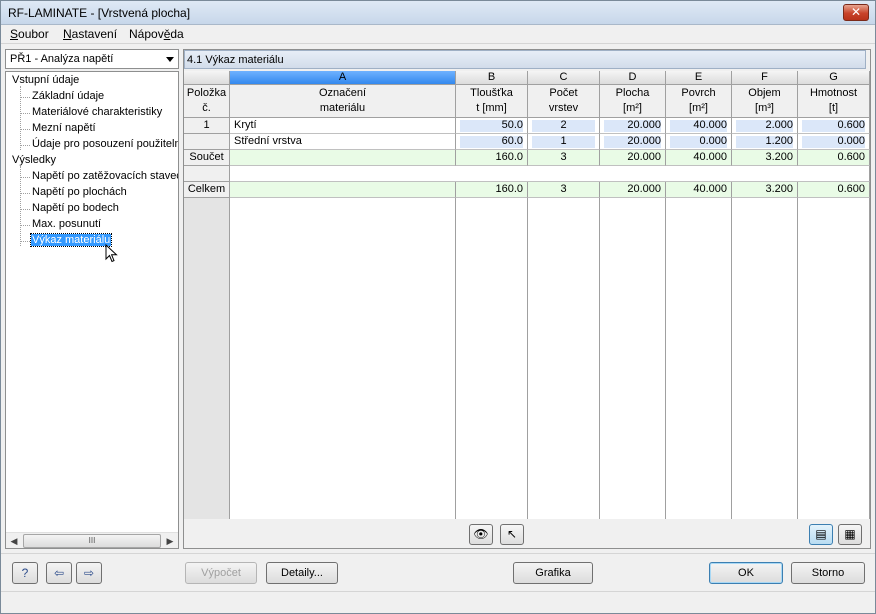 This screenshot has height=614, width=876. Describe the element at coordinates (343, 101) in the screenshot. I see `header-material: Označení materiálu` at that location.